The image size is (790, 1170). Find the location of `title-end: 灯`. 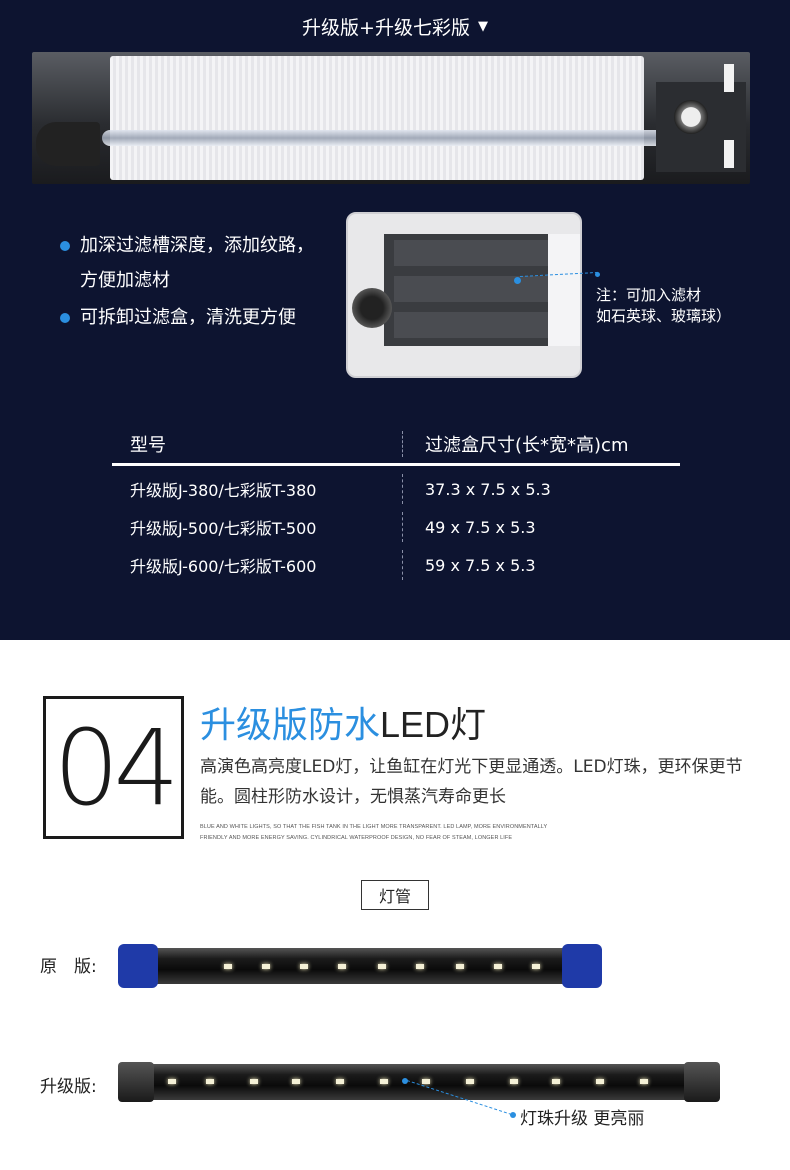

title-end: 灯 is located at coordinates (468, 724).